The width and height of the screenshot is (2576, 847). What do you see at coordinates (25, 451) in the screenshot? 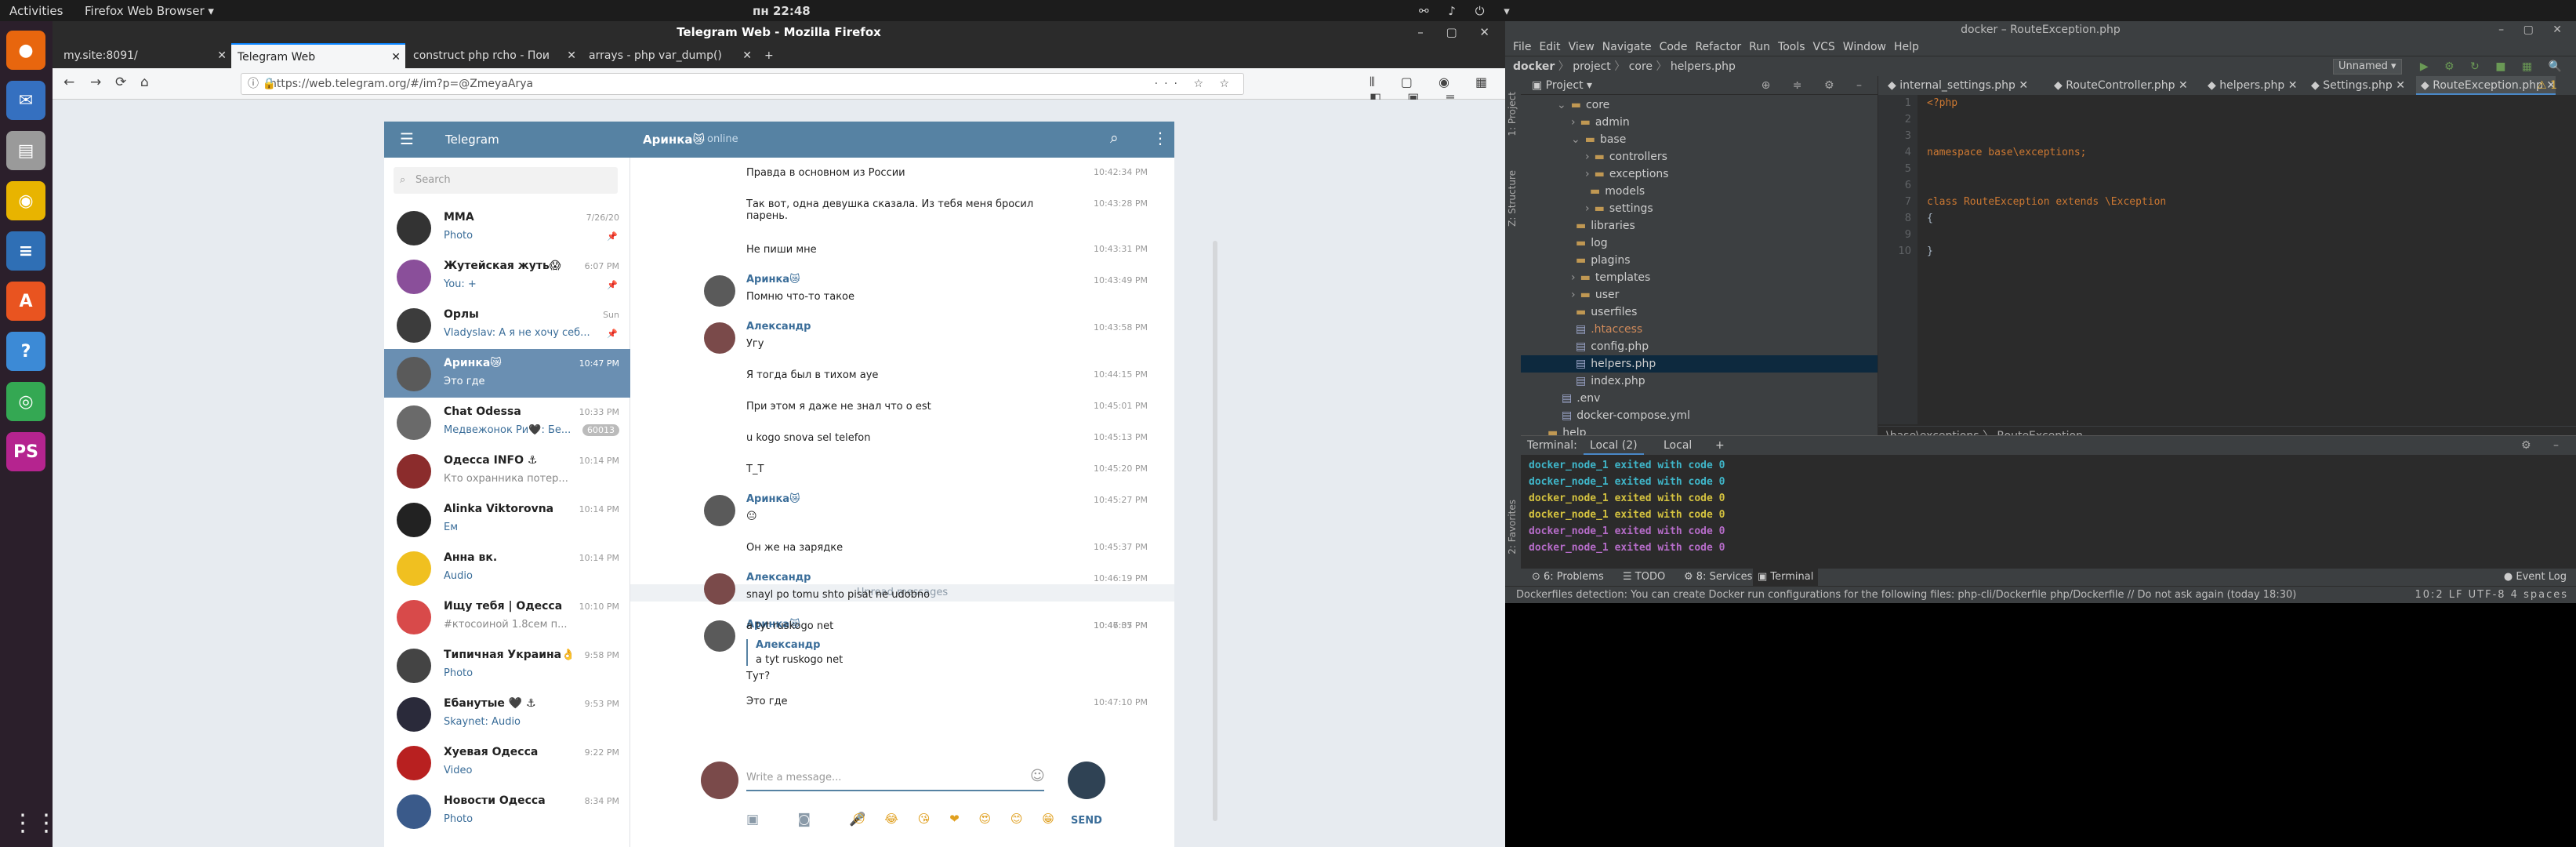
I see `phpstorm-icon: PS` at bounding box center [25, 451].